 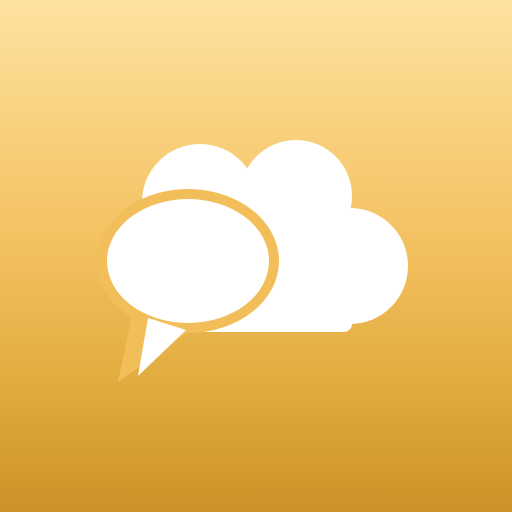 I want to click on speech-bubble, so click(x=188, y=285).